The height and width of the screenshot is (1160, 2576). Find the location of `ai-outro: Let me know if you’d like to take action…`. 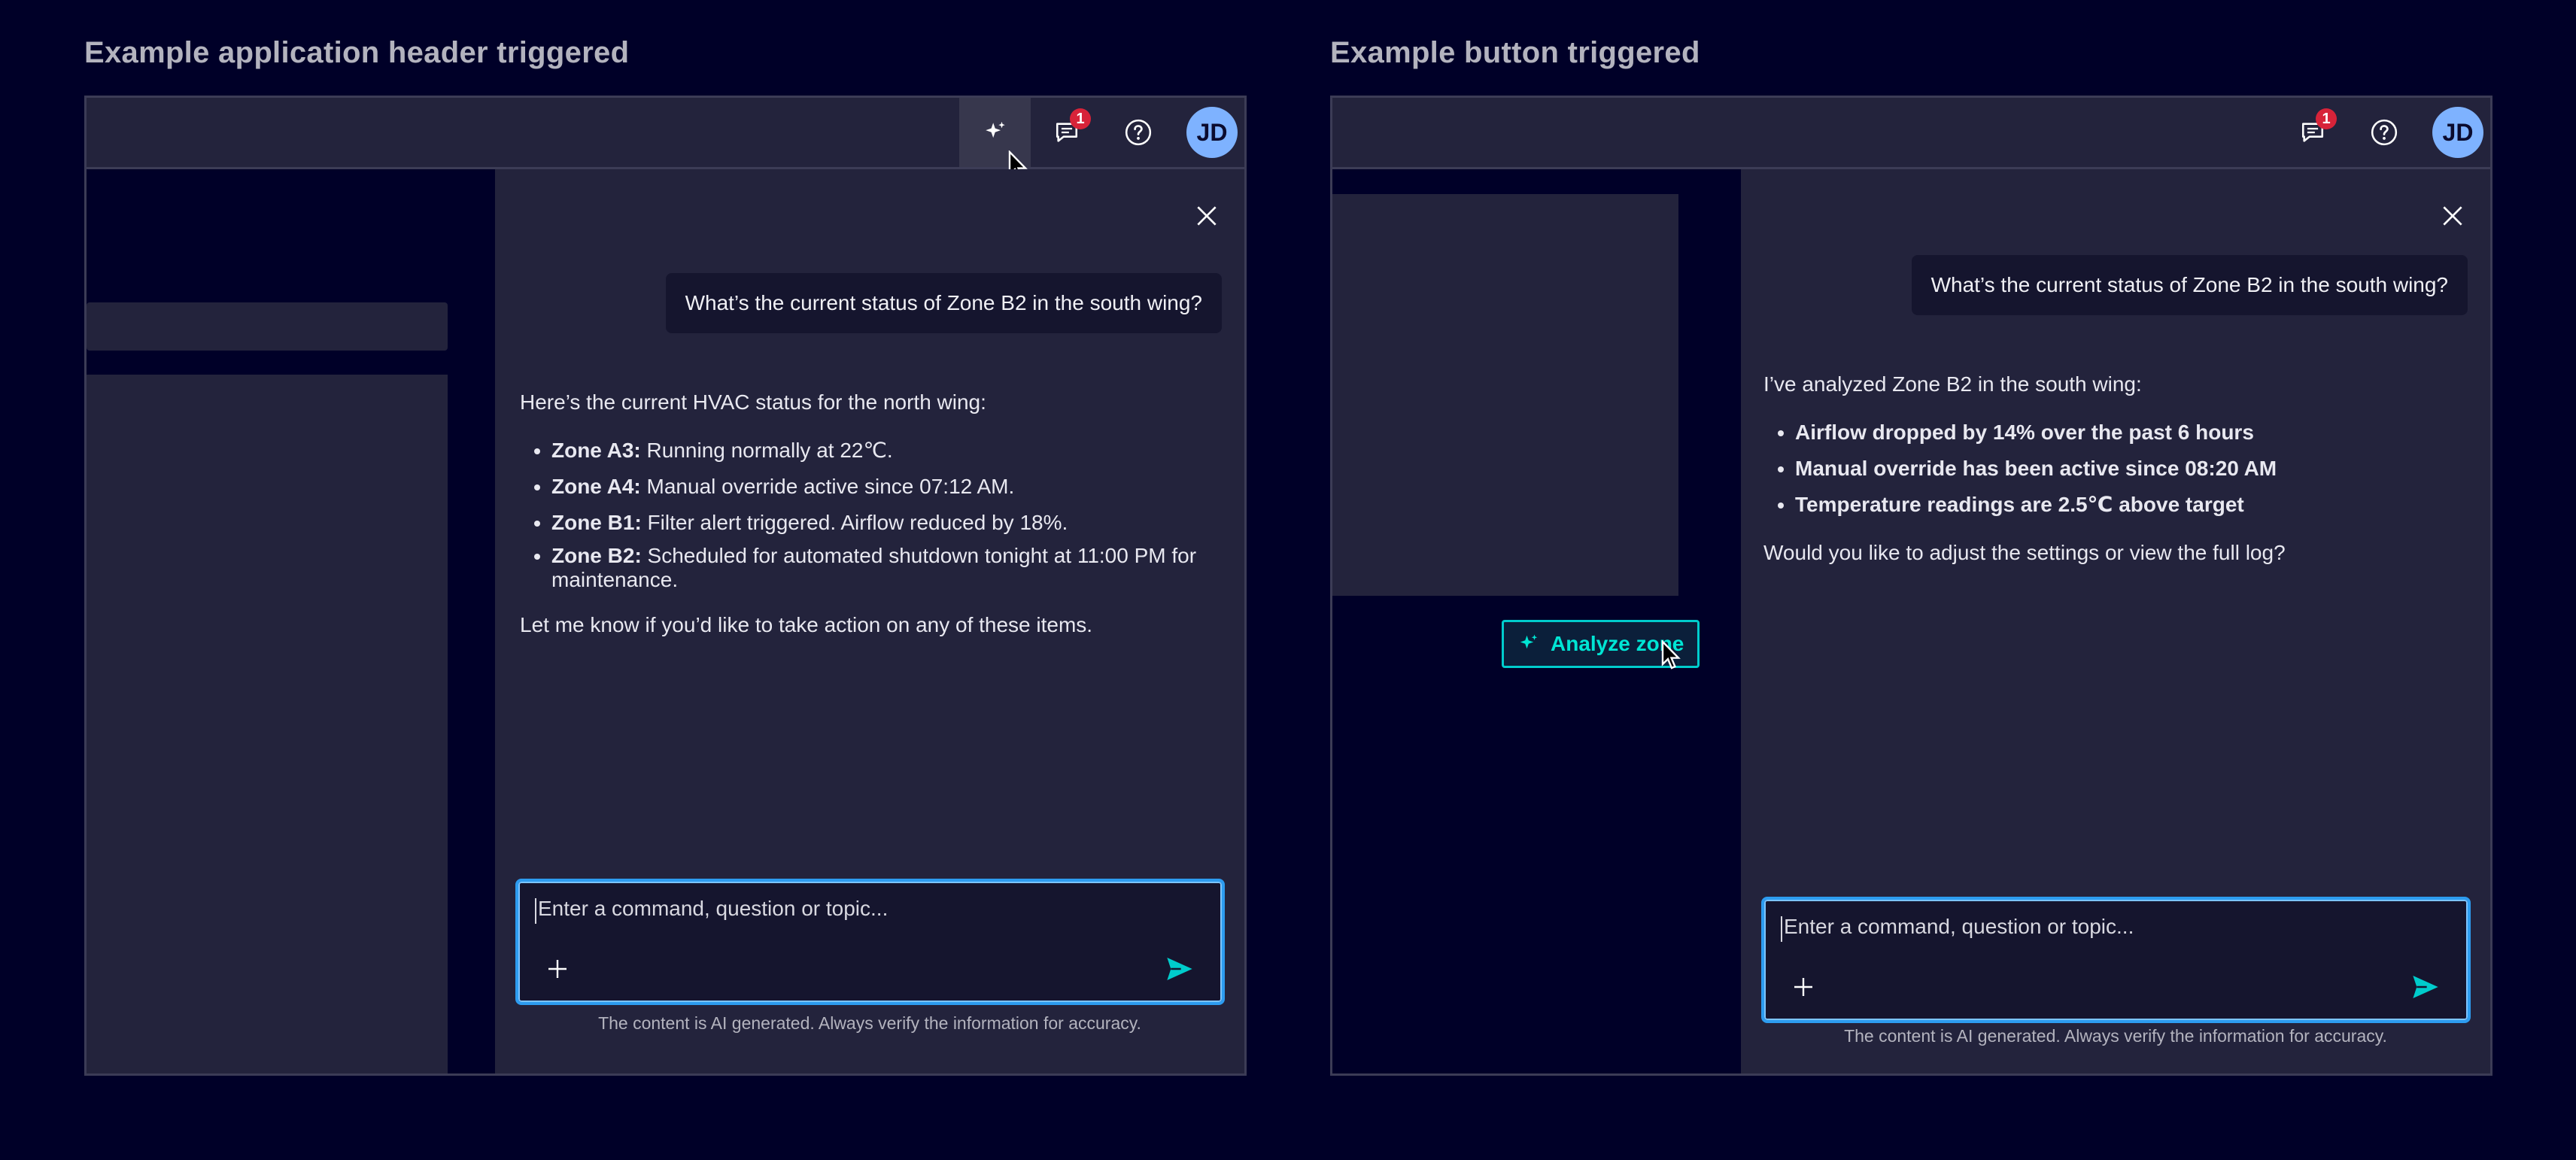

ai-outro: Let me know if you’d like to take action… is located at coordinates (807, 624).